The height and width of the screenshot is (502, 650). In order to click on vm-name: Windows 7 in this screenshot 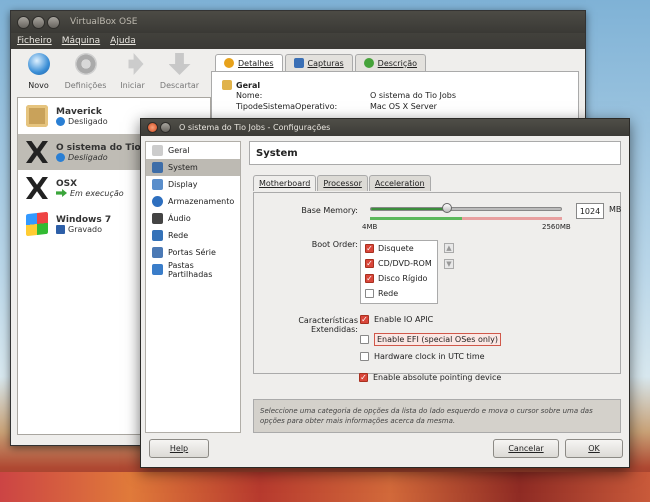, I will do `click(84, 219)`.